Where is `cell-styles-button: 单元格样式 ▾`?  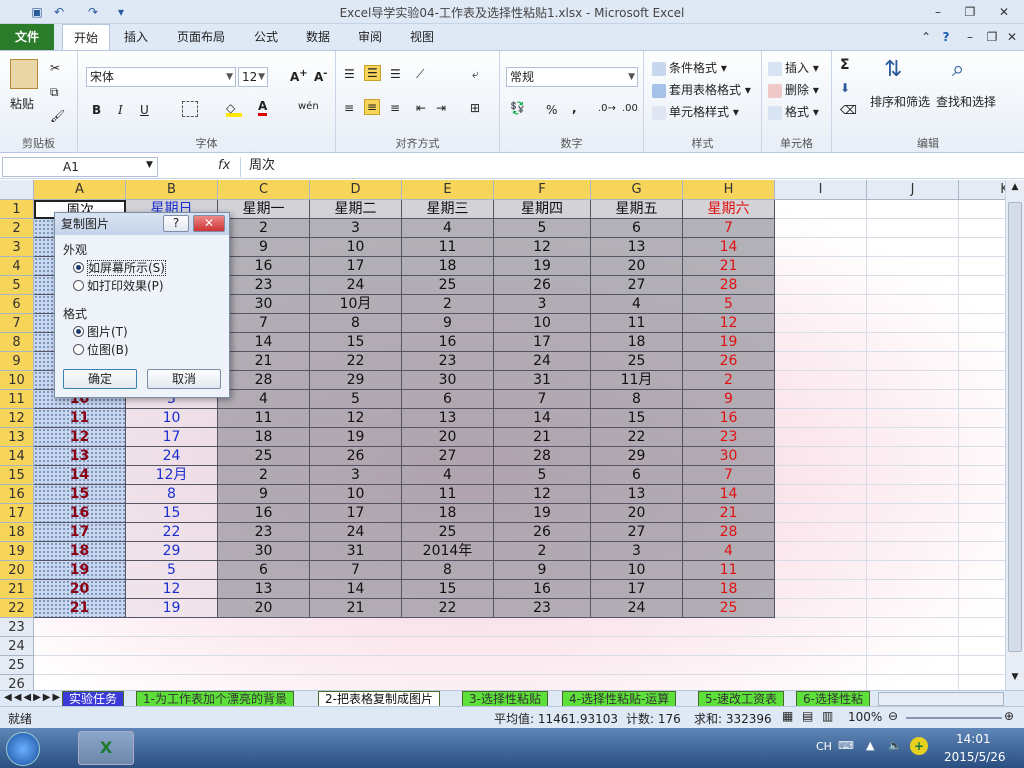
cell-styles-button: 单元格样式 ▾ is located at coordinates (695, 111).